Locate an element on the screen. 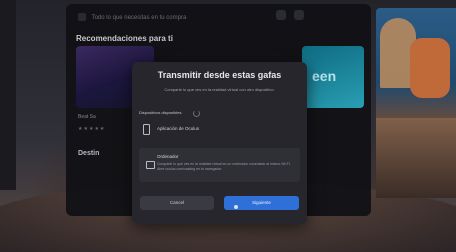 The width and height of the screenshot is (456, 252). search-icon is located at coordinates (281, 15).